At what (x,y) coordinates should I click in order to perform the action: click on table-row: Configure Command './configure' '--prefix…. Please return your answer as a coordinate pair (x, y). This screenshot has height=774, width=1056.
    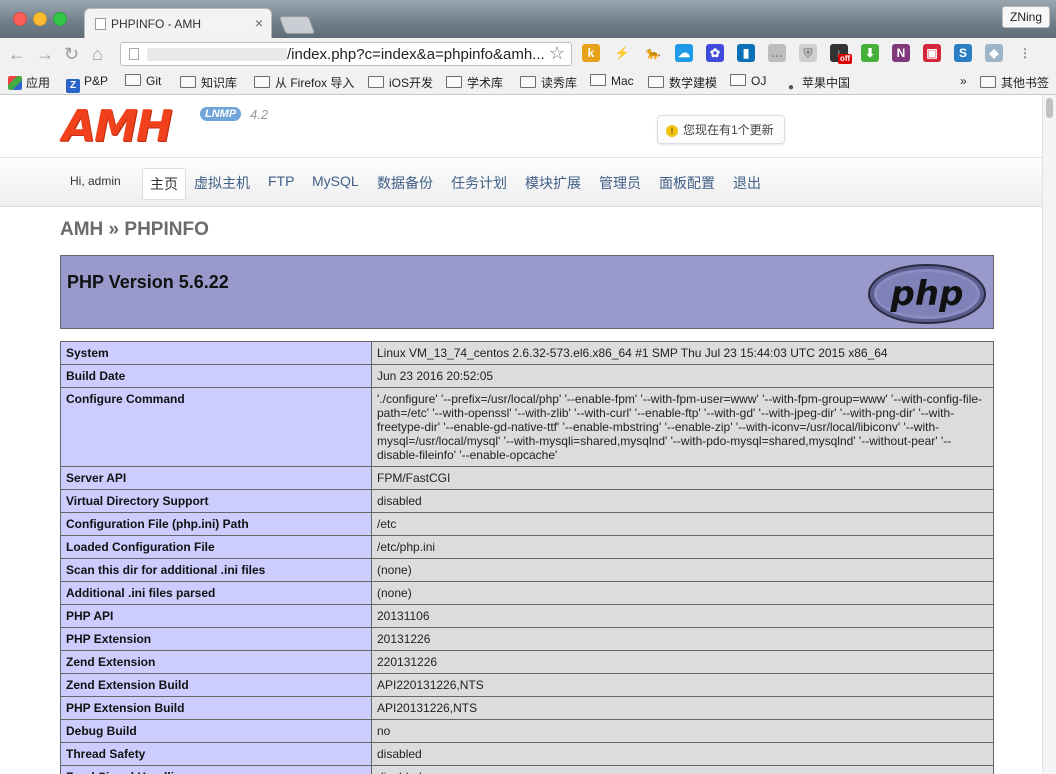
    Looking at the image, I should click on (527, 427).